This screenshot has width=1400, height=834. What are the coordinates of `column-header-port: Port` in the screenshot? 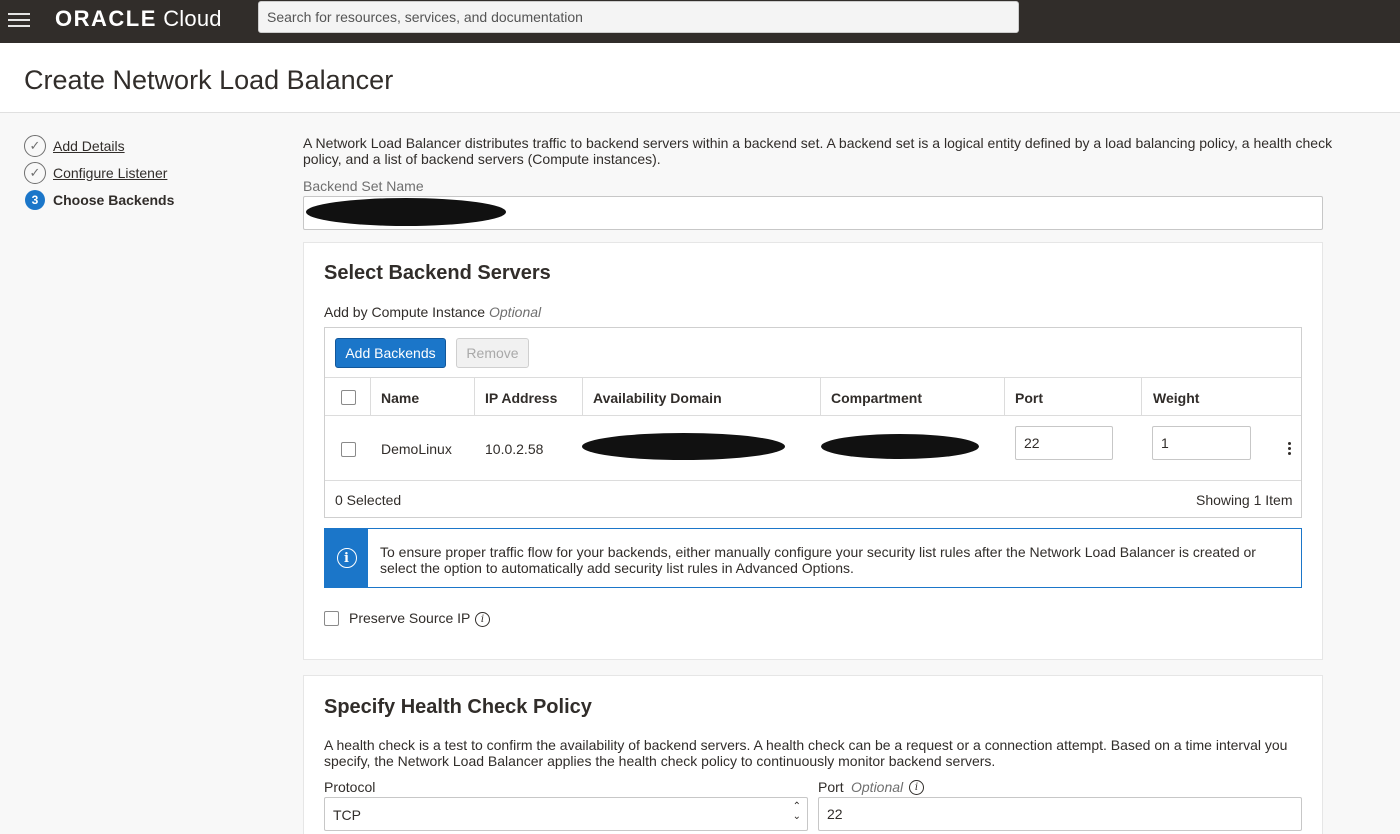 It's located at (1029, 398).